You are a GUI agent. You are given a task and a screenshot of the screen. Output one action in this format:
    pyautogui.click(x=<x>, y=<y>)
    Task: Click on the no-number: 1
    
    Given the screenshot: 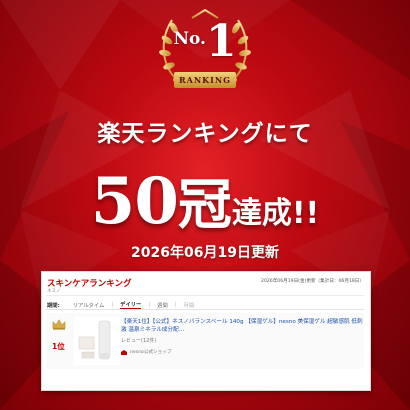 What is the action you would take?
    pyautogui.click(x=221, y=41)
    